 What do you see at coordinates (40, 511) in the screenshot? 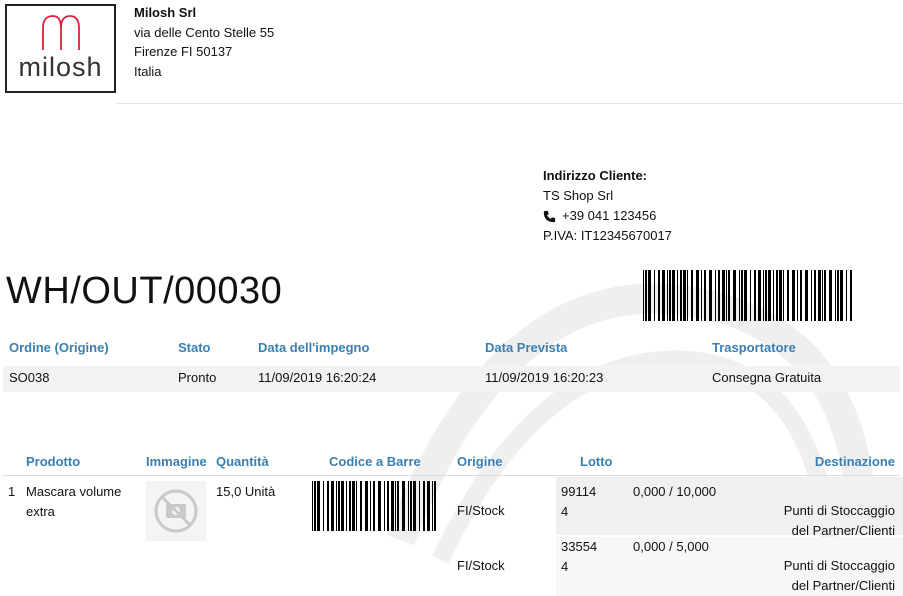
I see `product-name-line: extra` at bounding box center [40, 511].